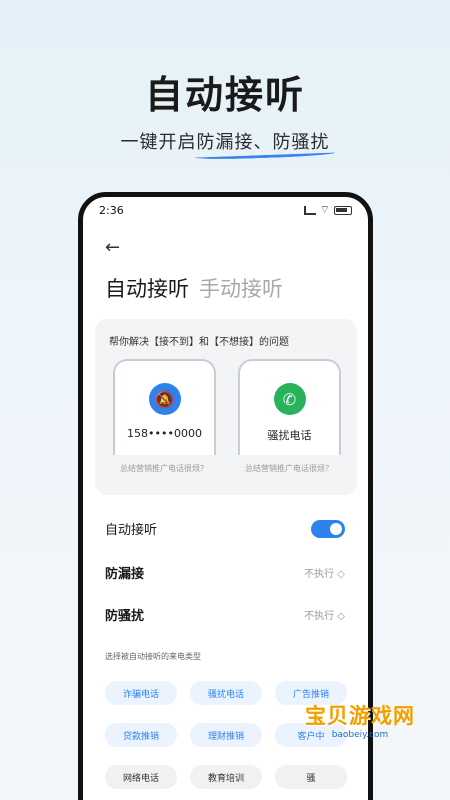  I want to click on chip-finance: 理财推销, so click(226, 735).